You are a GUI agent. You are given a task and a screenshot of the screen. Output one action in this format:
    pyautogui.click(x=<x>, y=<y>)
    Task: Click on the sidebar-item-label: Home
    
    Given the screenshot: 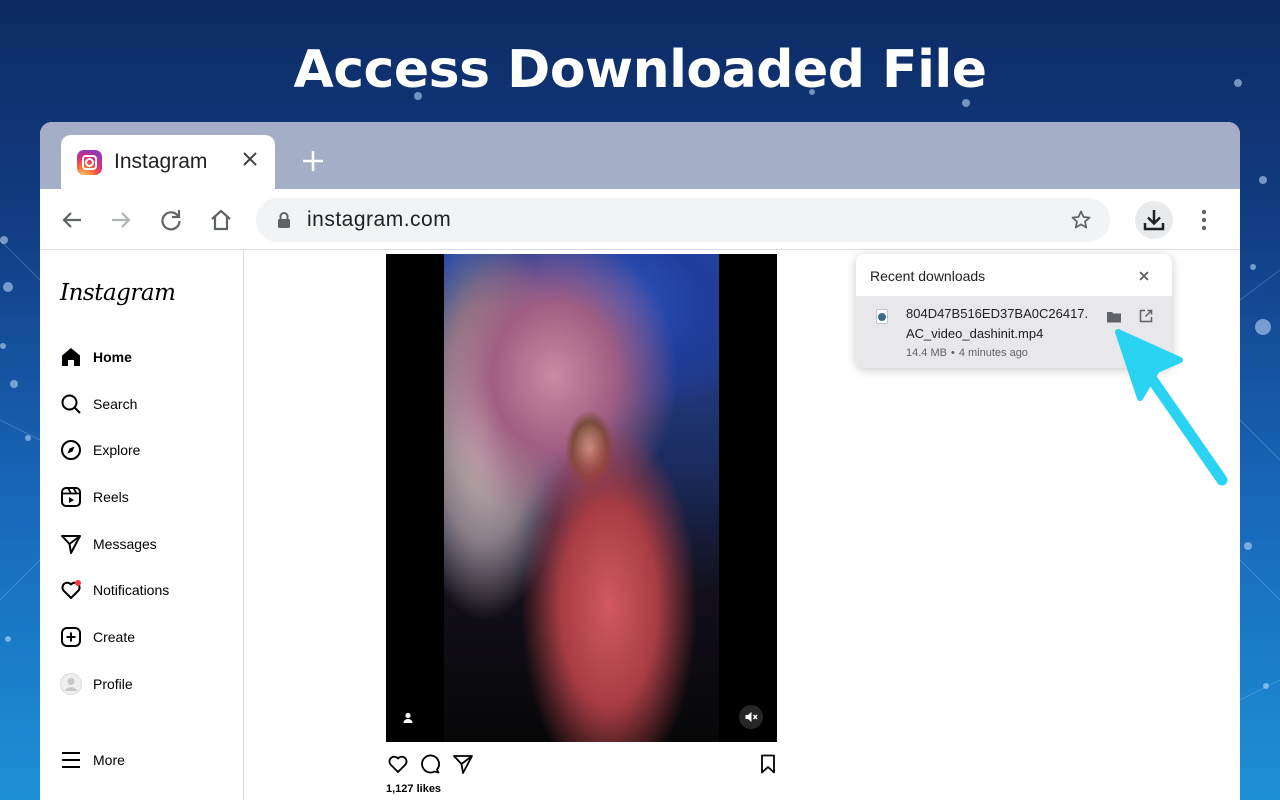 What is the action you would take?
    pyautogui.click(x=112, y=357)
    